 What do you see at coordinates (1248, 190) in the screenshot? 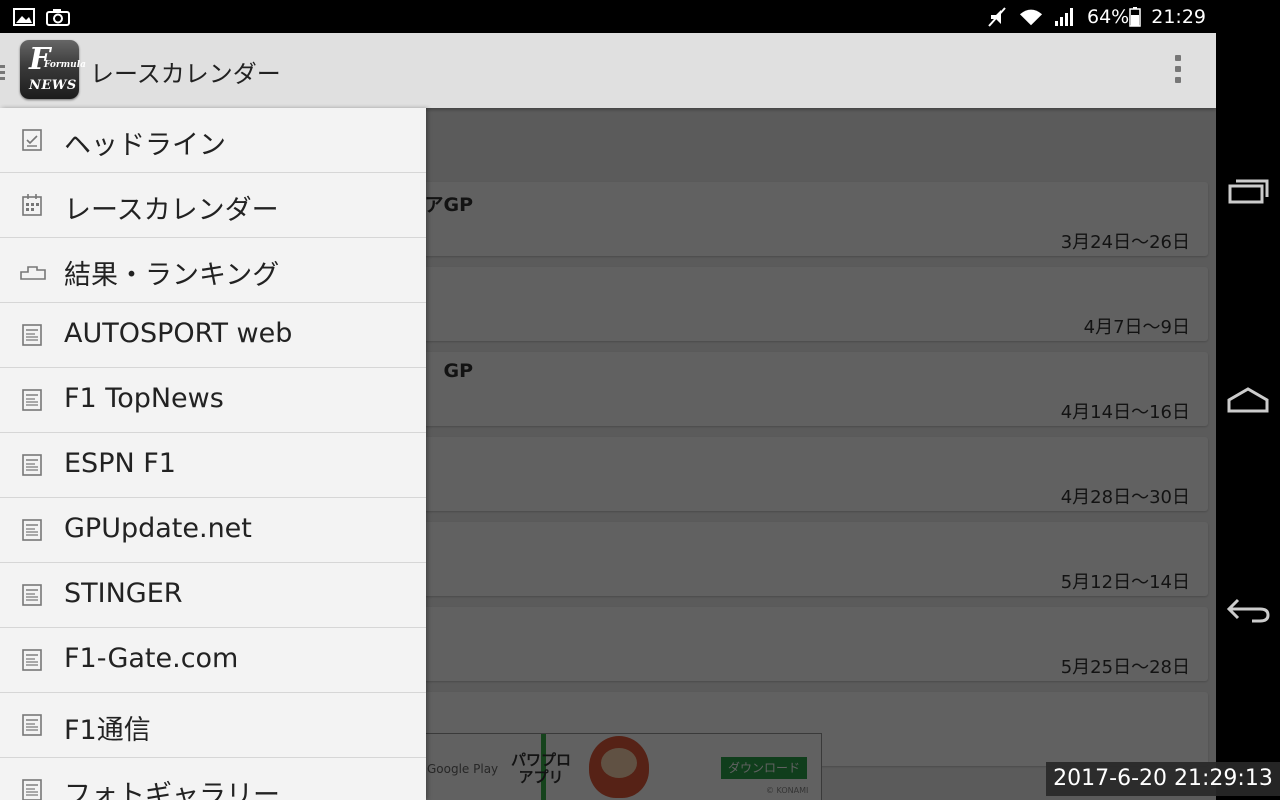
I see `recent-apps-icon` at bounding box center [1248, 190].